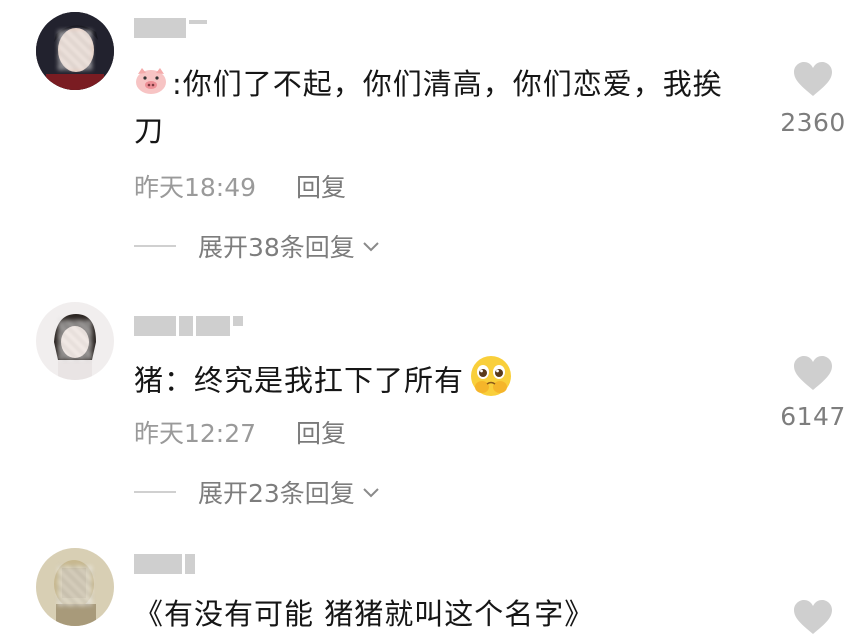  Describe the element at coordinates (299, 380) in the screenshot. I see `comment-text-content: 猪：终究是我扛下了所有` at that location.